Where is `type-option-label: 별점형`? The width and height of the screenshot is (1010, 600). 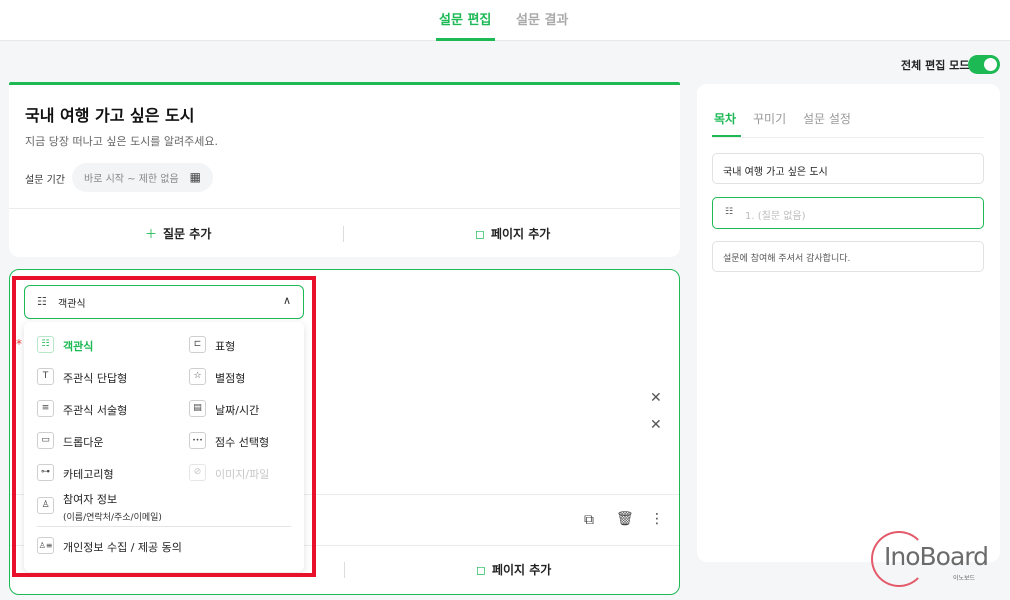 type-option-label: 별점형 is located at coordinates (230, 378).